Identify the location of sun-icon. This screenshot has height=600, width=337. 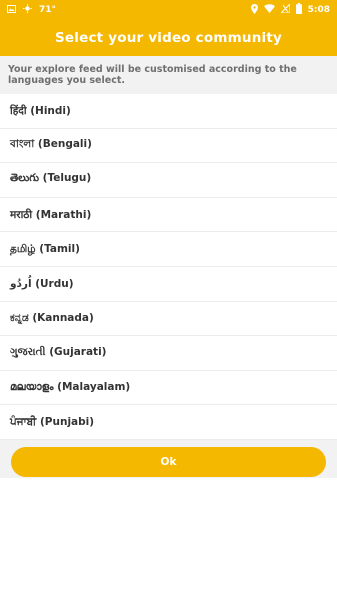
(27, 10).